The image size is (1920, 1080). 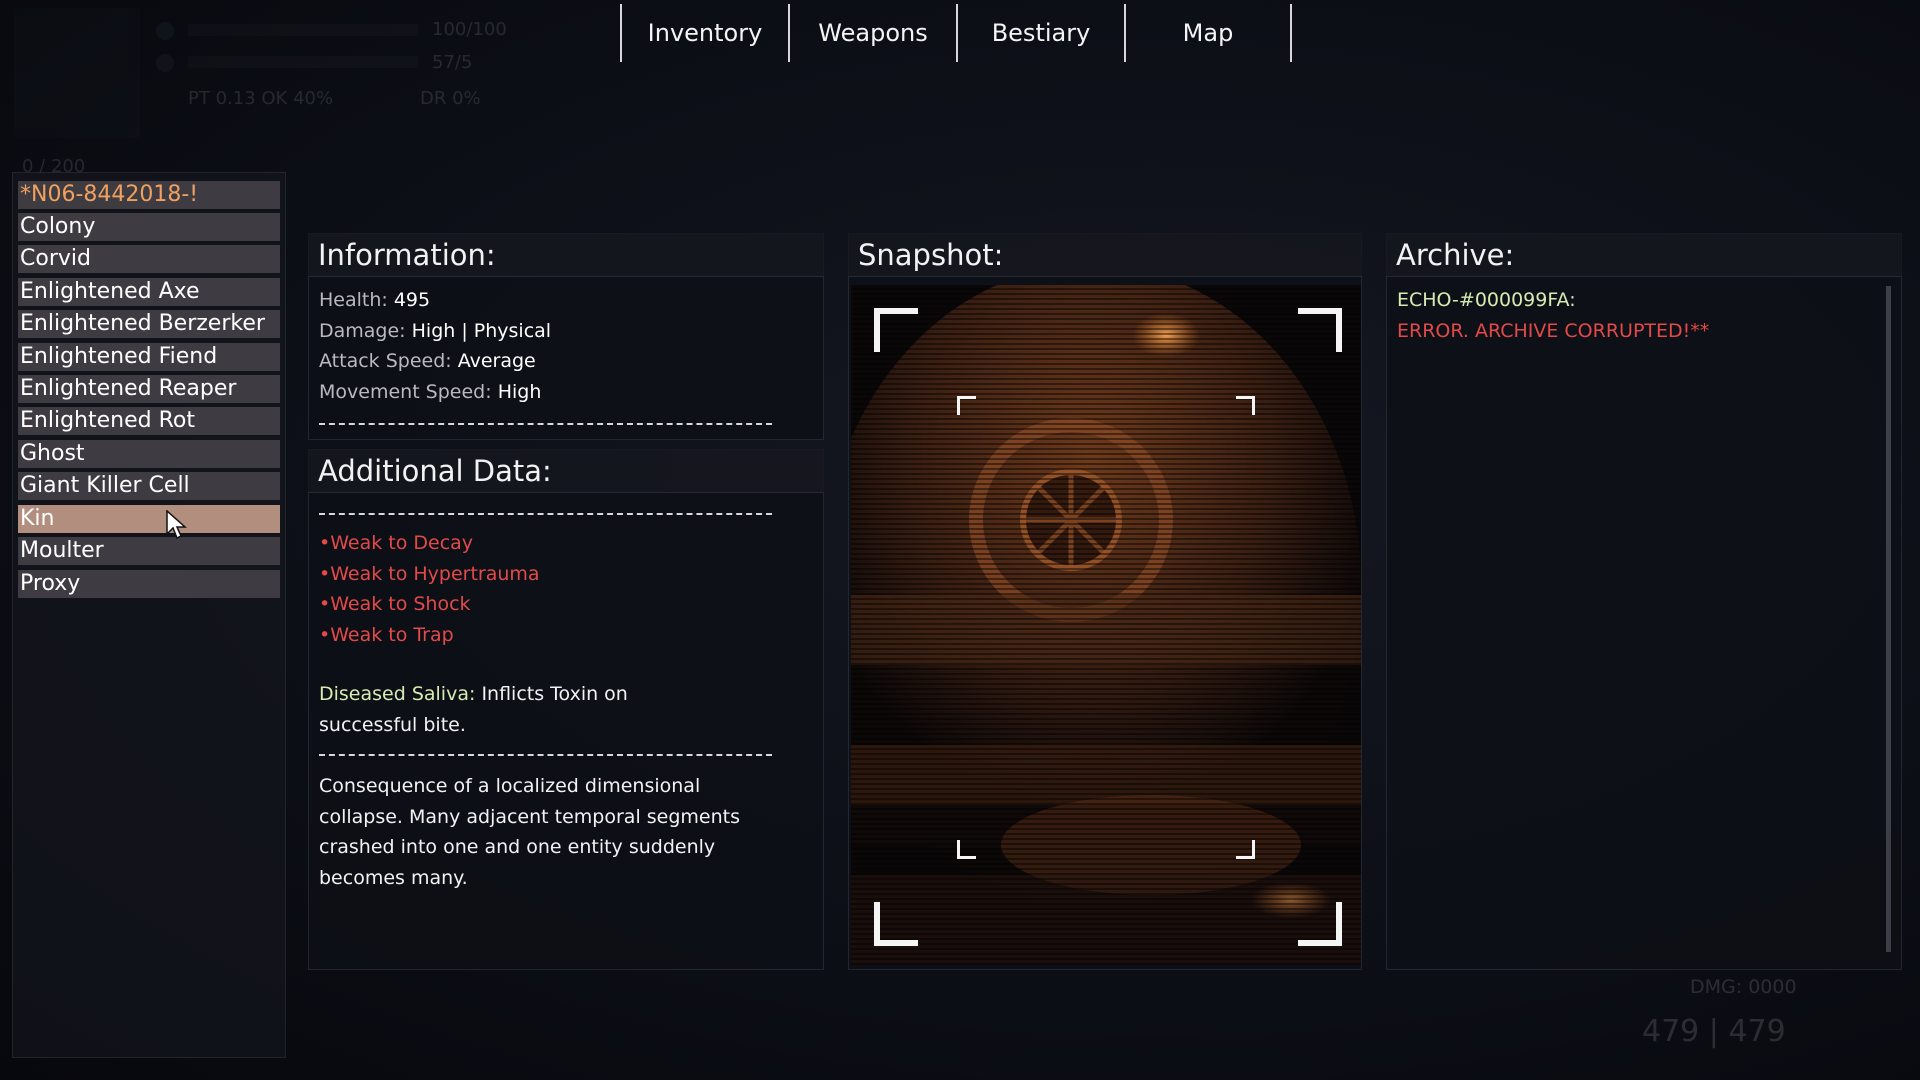 What do you see at coordinates (149, 357) in the screenshot?
I see `bestiary-item-enlightened-fiend: Enlightened Fiend` at bounding box center [149, 357].